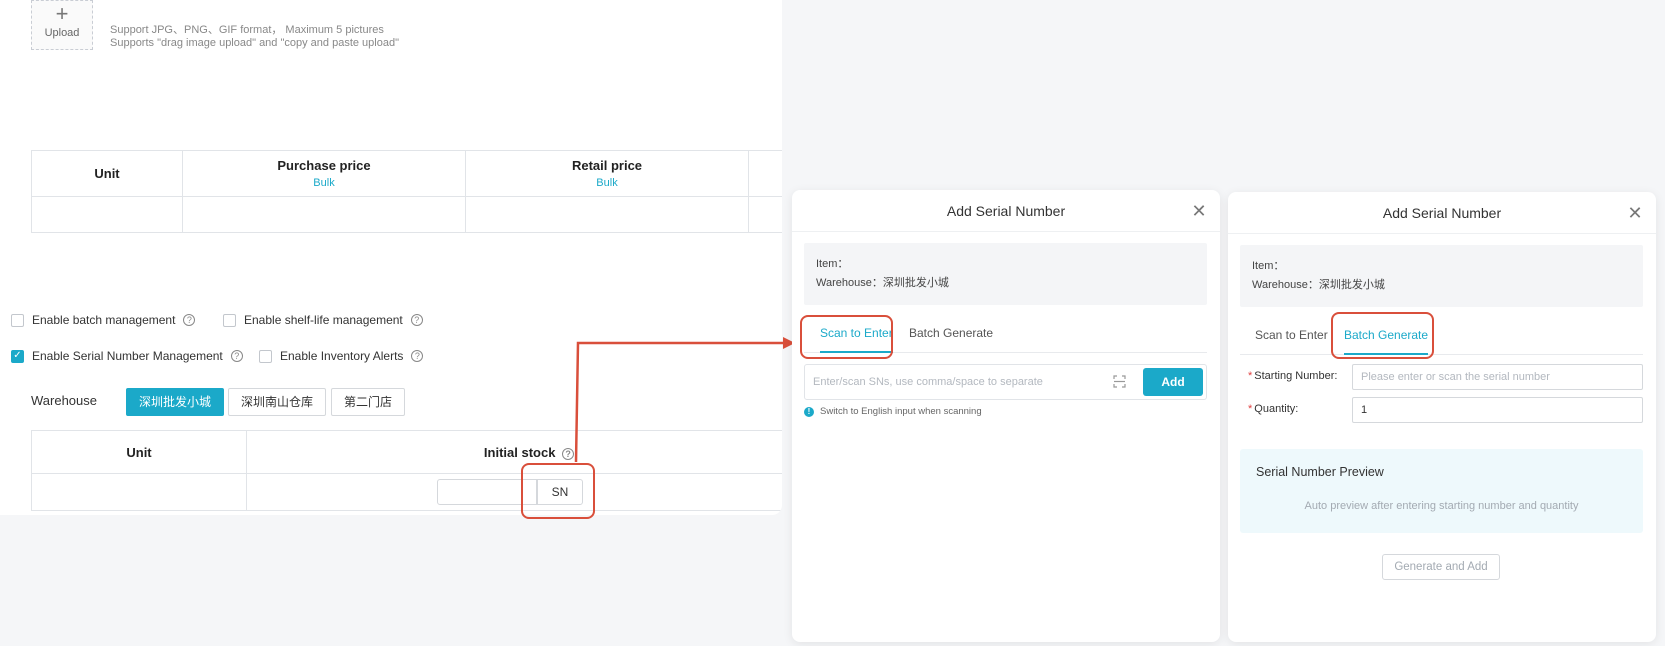 Image resolution: width=1665 pixels, height=646 pixels. What do you see at coordinates (1293, 376) in the screenshot?
I see `starting-number-label: * Starting Number:` at bounding box center [1293, 376].